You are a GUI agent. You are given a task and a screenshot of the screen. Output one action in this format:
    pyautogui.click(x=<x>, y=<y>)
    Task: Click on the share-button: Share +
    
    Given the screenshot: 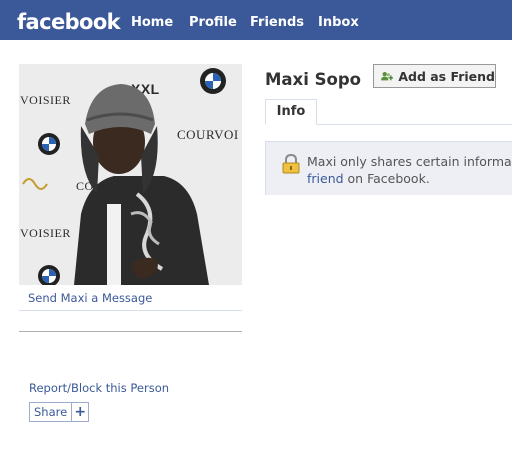 What is the action you would take?
    pyautogui.click(x=59, y=412)
    